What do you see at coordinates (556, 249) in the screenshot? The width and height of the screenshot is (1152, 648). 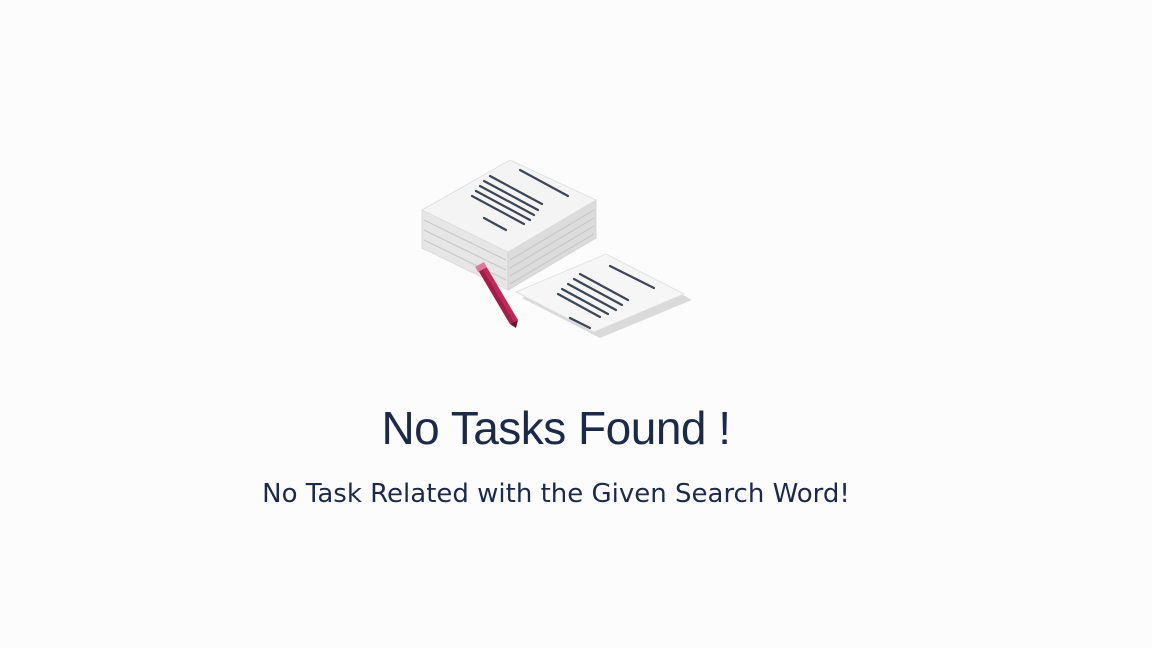 I see `document-stack-with-pen-icon` at bounding box center [556, 249].